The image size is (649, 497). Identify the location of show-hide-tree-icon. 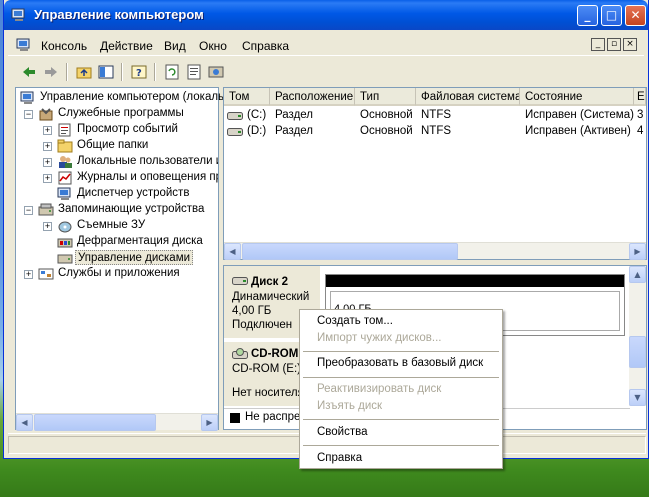
(106, 72).